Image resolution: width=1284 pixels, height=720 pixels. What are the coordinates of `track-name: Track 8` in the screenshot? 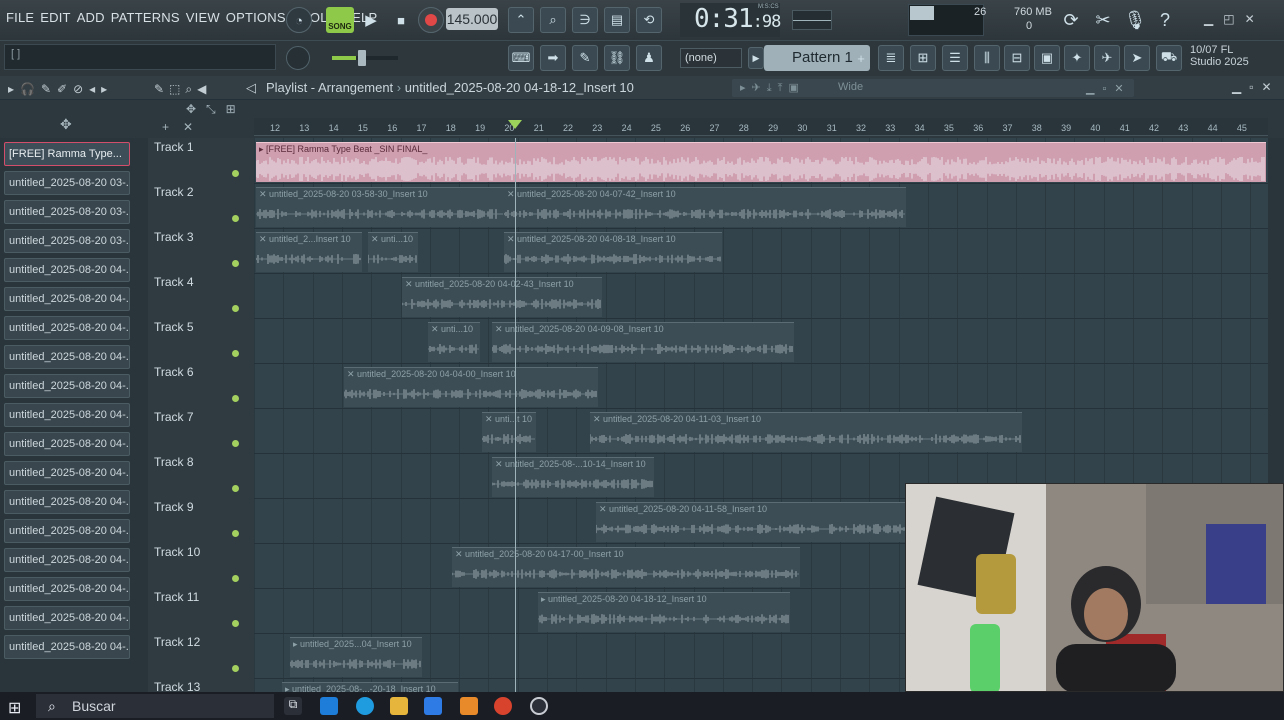 It's located at (174, 462).